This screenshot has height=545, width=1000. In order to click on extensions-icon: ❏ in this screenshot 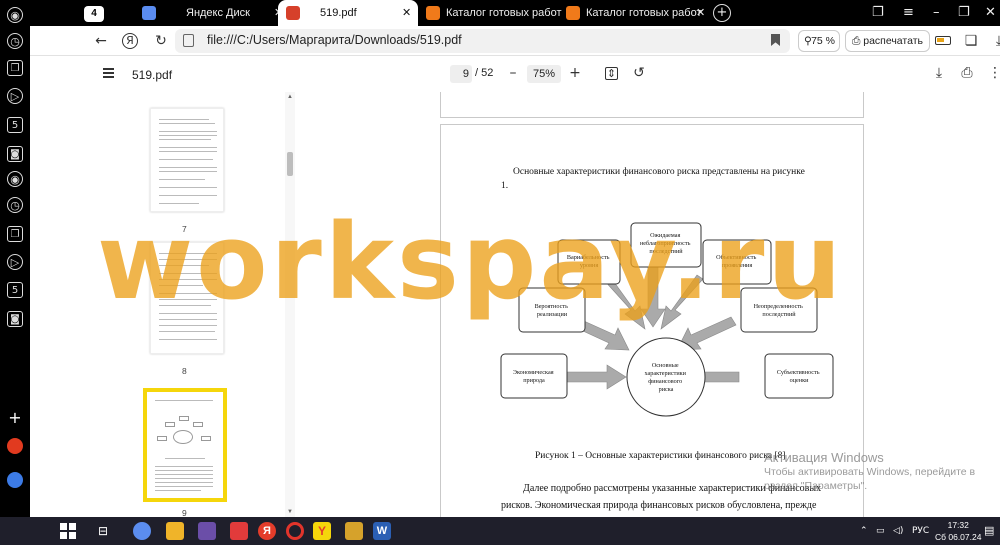, I will do `click(971, 41)`.